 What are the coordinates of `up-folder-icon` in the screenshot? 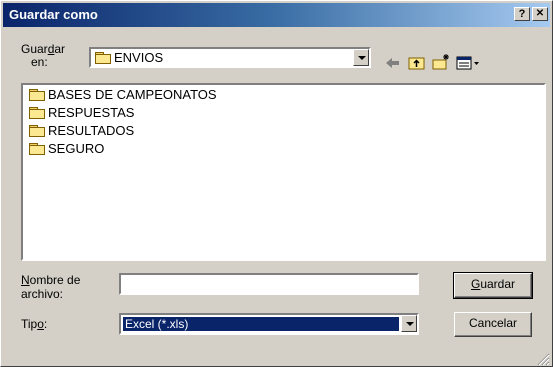 It's located at (417, 63).